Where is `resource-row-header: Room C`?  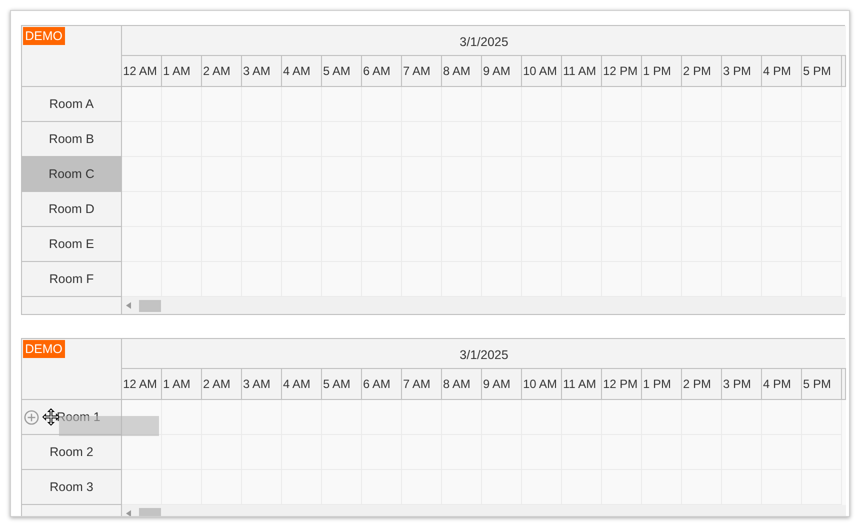
resource-row-header: Room C is located at coordinates (72, 174).